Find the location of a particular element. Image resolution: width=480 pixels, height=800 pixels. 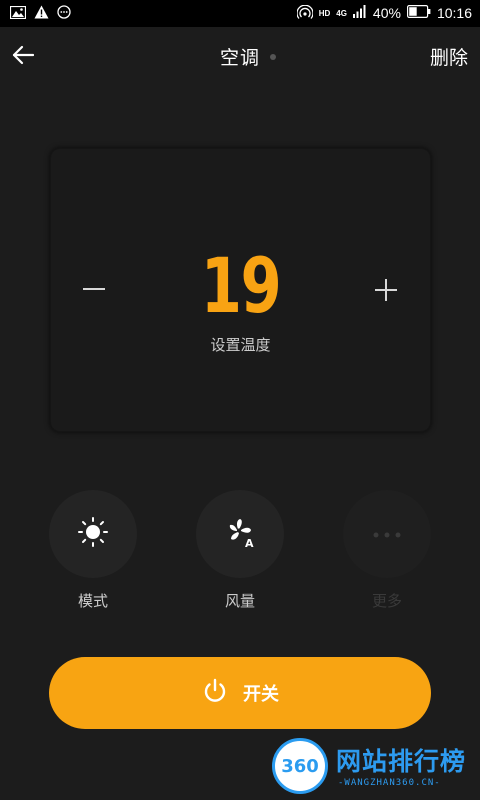

fan-speed-button: A is located at coordinates (240, 534).